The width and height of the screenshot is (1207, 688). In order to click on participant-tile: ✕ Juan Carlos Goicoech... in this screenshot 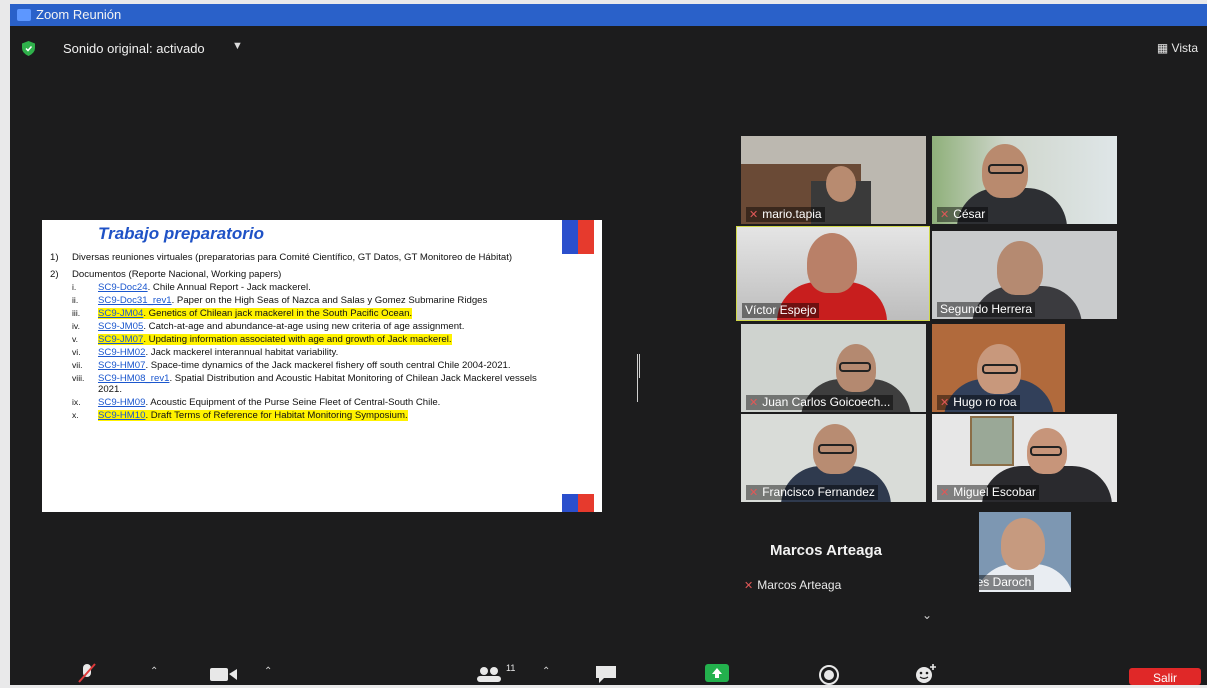, I will do `click(833, 368)`.